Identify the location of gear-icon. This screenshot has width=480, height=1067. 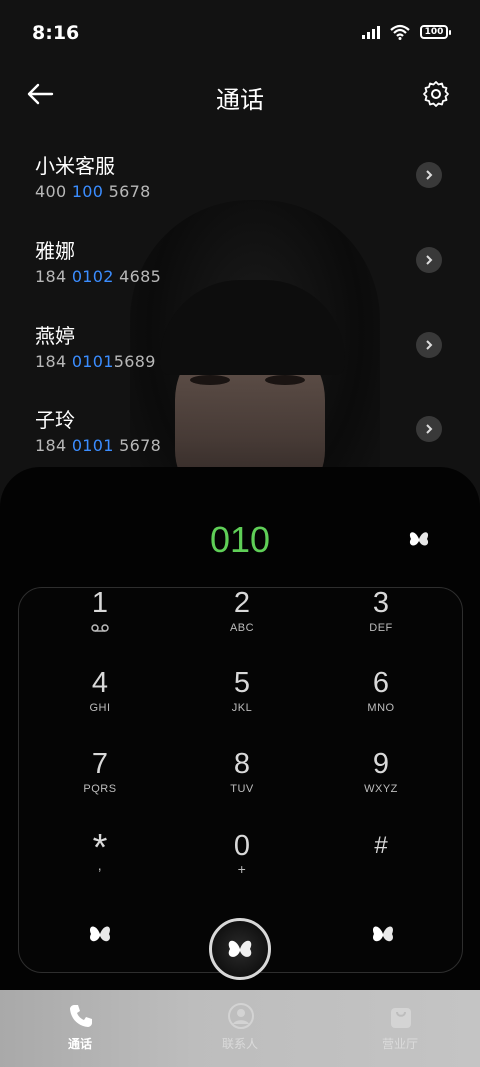
(436, 94).